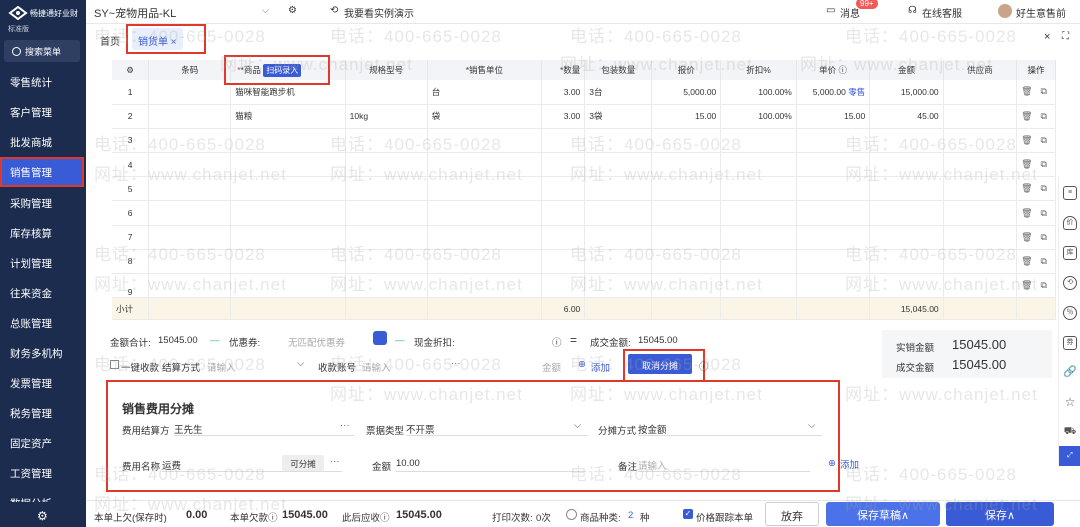  I want to click on amount-input: 金额, so click(551, 367).